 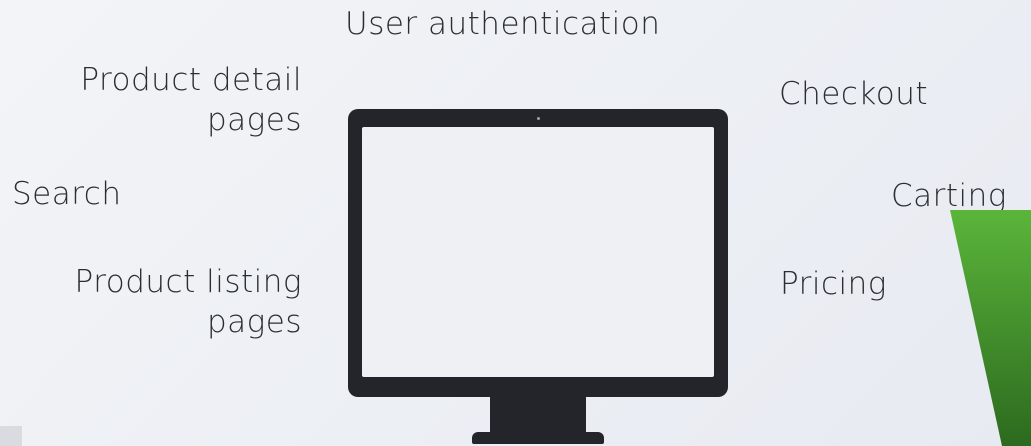 I want to click on label-product-listing-line2: pages, so click(x=254, y=322).